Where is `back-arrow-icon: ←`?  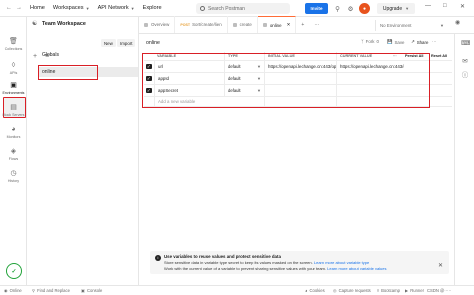
back-arrow-icon: ← is located at coordinates (9, 8).